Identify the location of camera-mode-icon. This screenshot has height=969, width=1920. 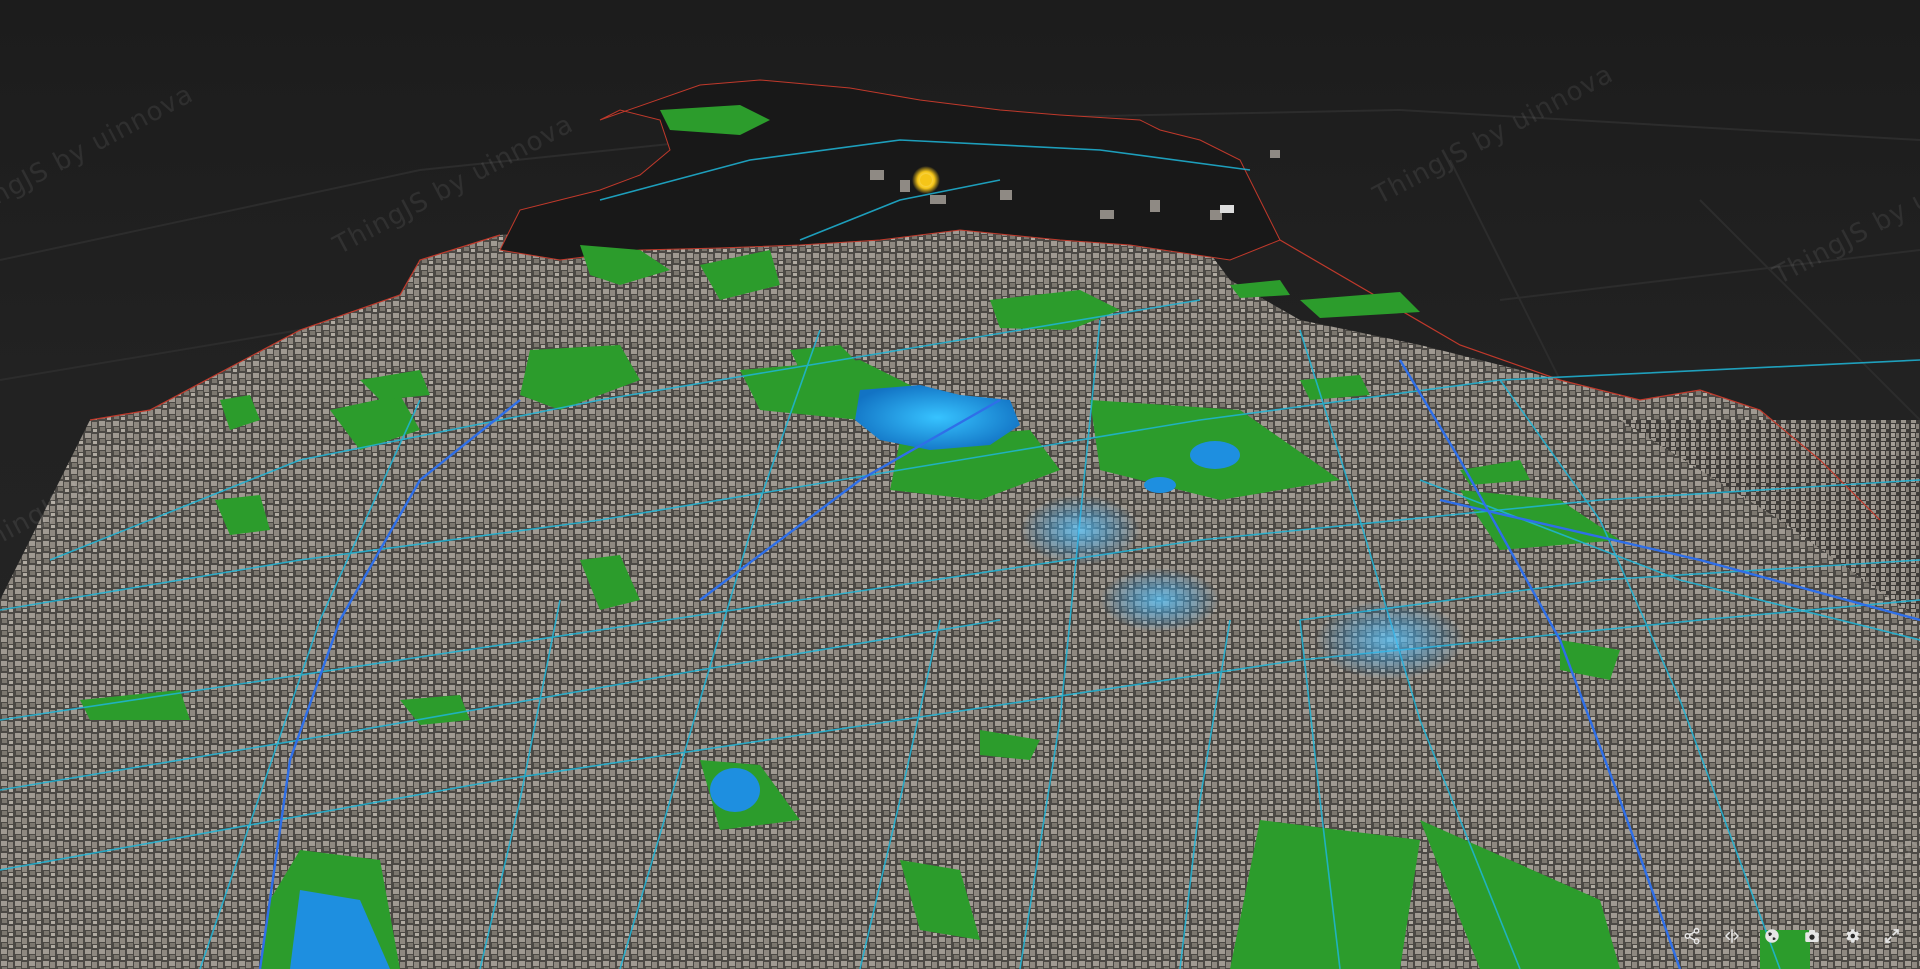
(1732, 936).